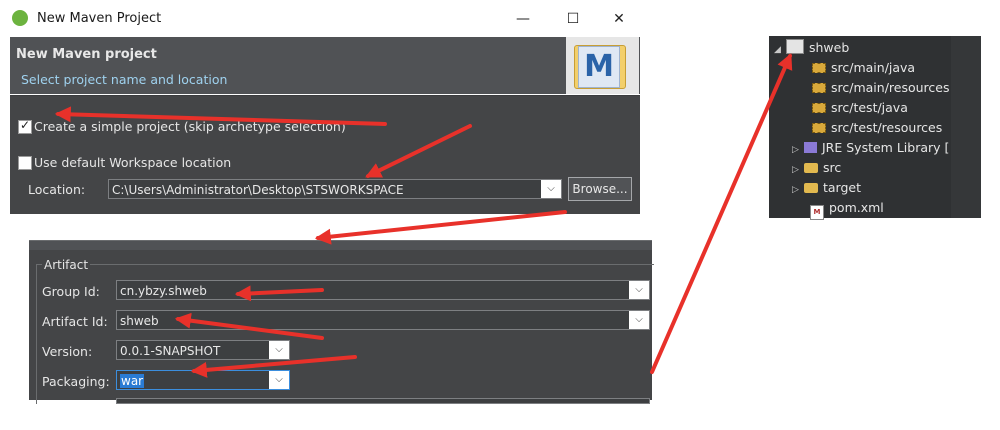  Describe the element at coordinates (170, 351) in the screenshot. I see `version-value: 0.0.1-SNAPSHOT` at that location.